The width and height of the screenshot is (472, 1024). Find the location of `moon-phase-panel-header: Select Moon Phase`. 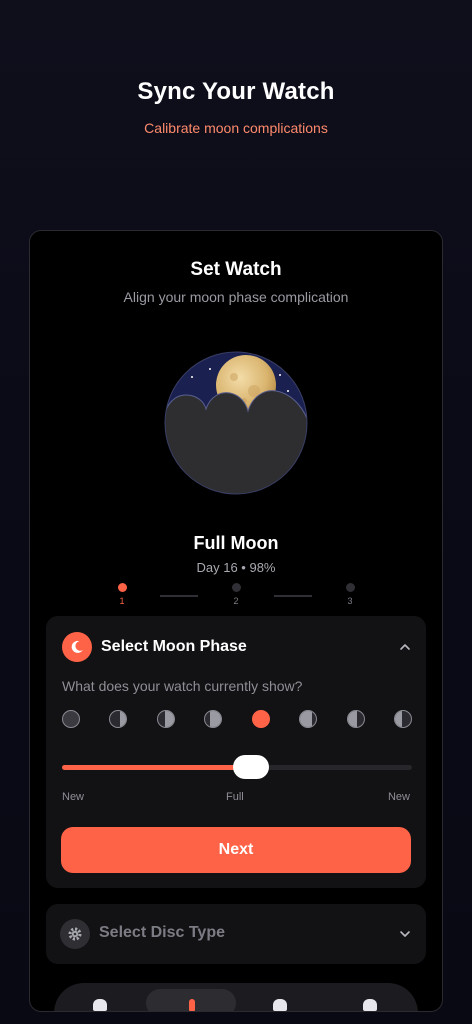

moon-phase-panel-header: Select Moon Phase is located at coordinates (154, 647).